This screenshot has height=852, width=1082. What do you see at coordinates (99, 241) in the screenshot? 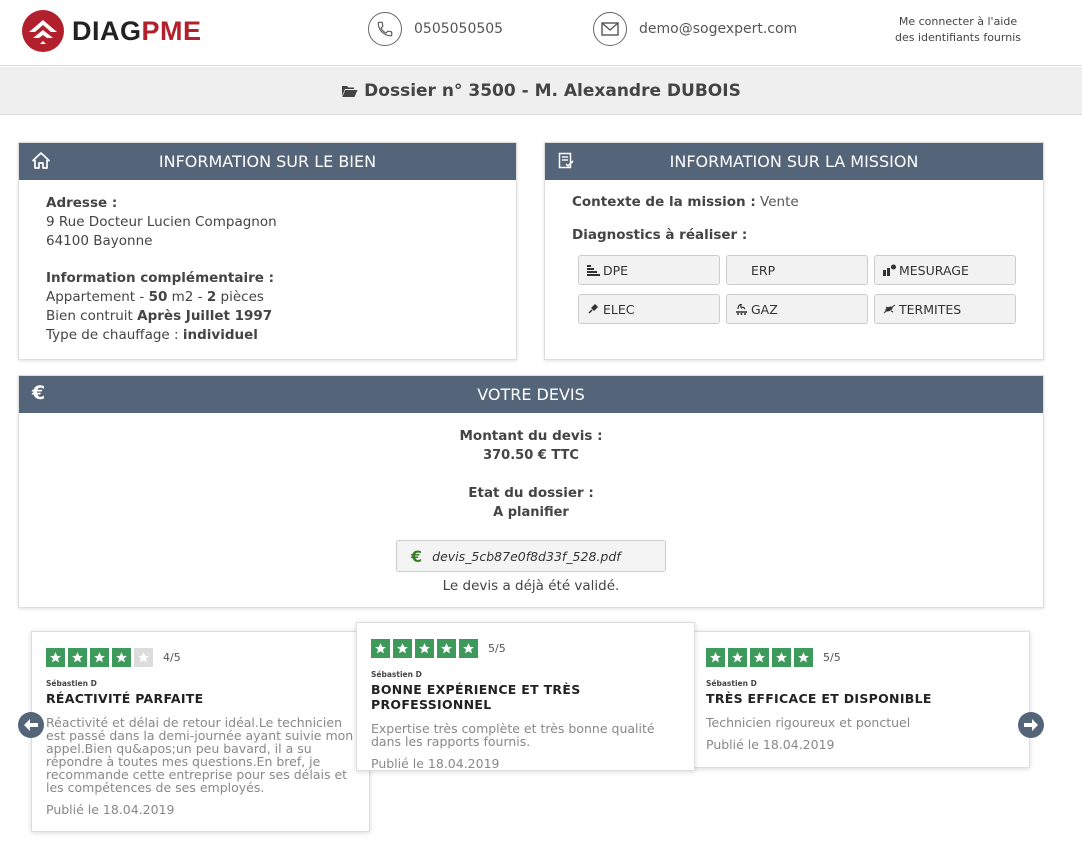
I see `address-line2: 64100 Bayonne` at bounding box center [99, 241].